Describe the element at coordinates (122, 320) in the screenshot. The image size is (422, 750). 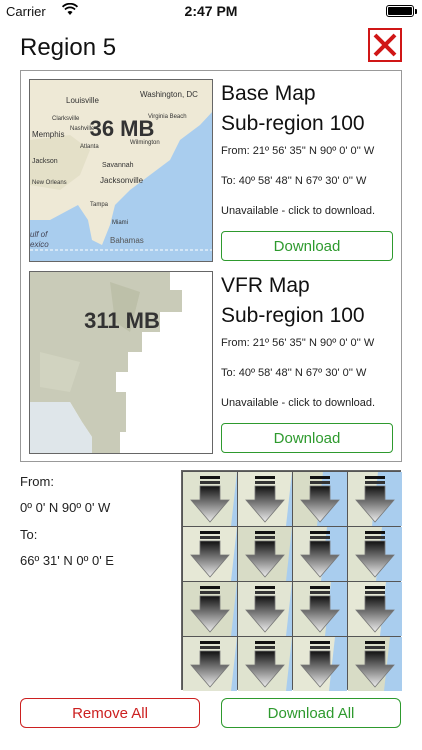
I see `map-size-label: 311 MB` at that location.